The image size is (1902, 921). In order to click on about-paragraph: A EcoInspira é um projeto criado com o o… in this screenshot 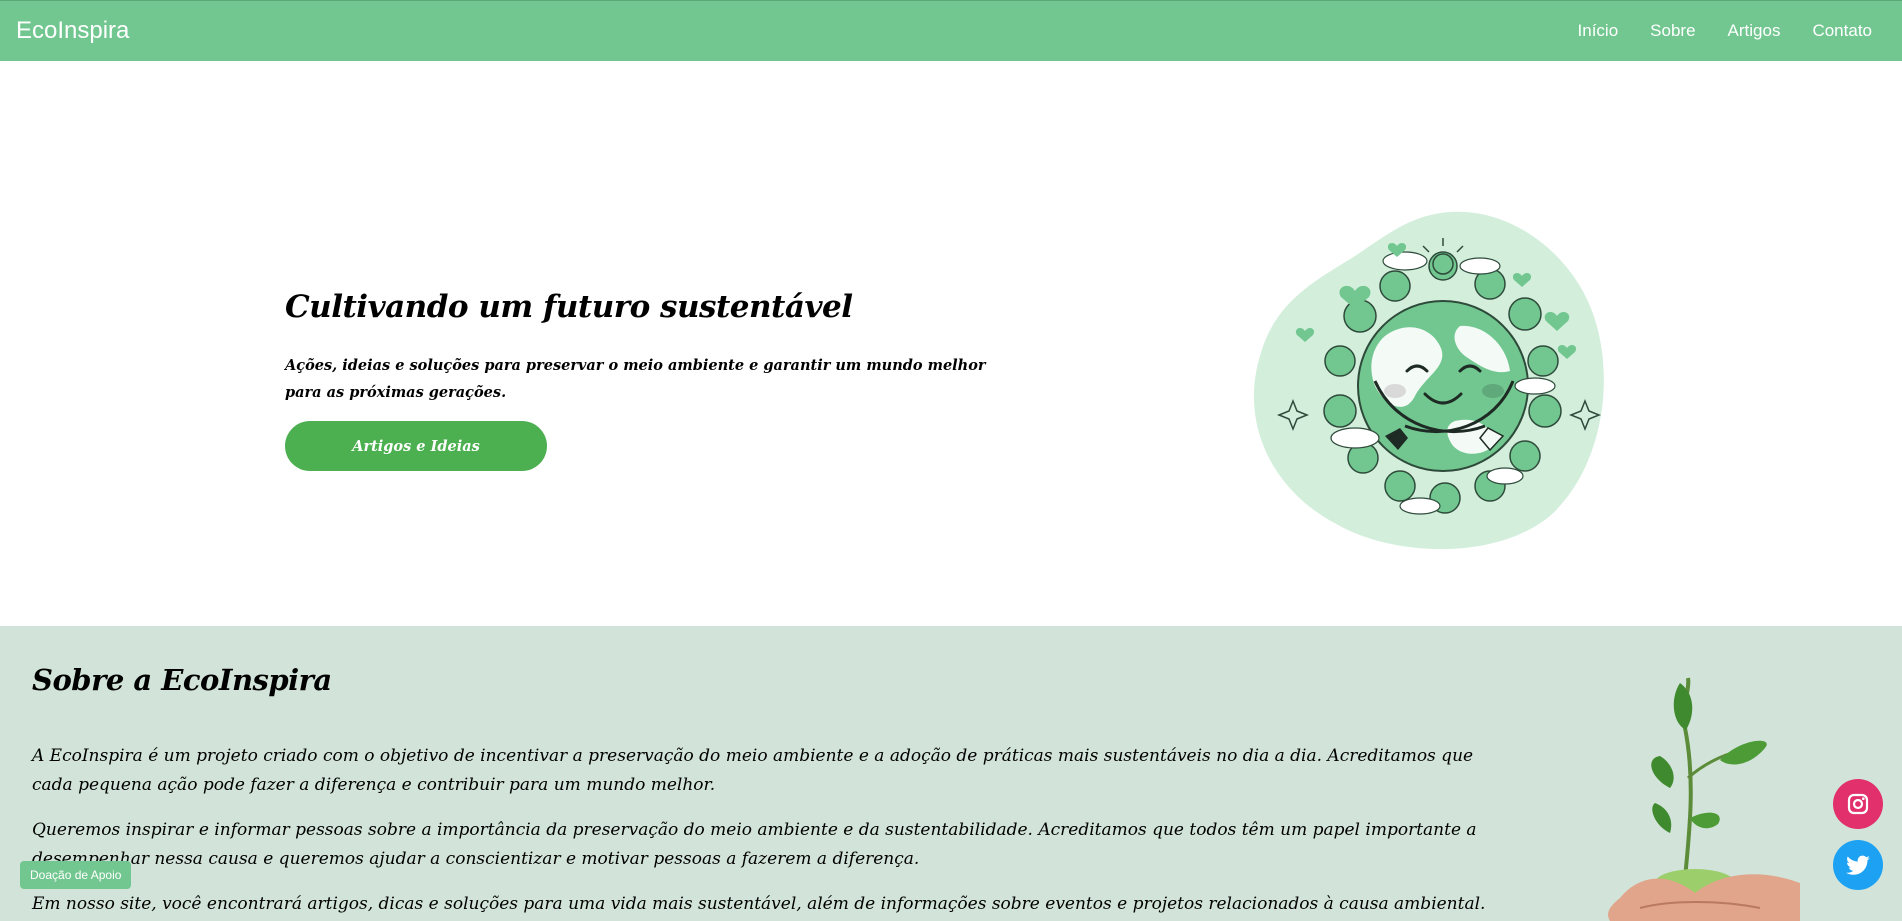, I will do `click(753, 770)`.